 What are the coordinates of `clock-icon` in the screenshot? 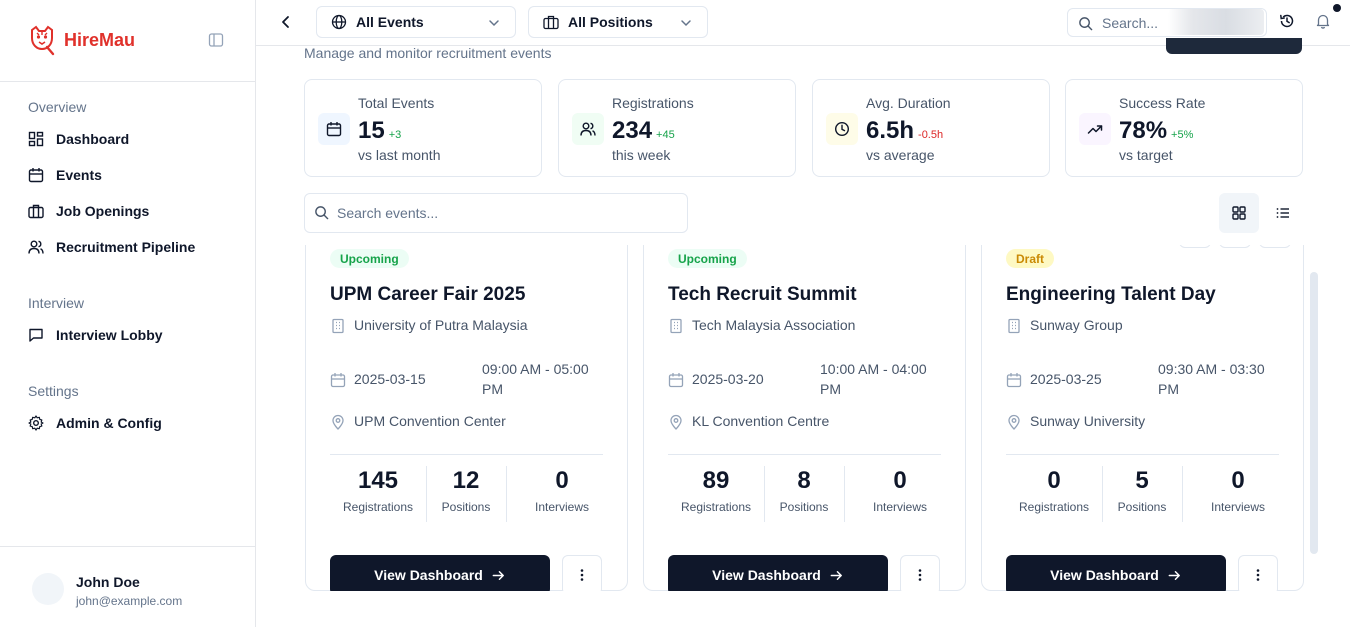 It's located at (842, 129).